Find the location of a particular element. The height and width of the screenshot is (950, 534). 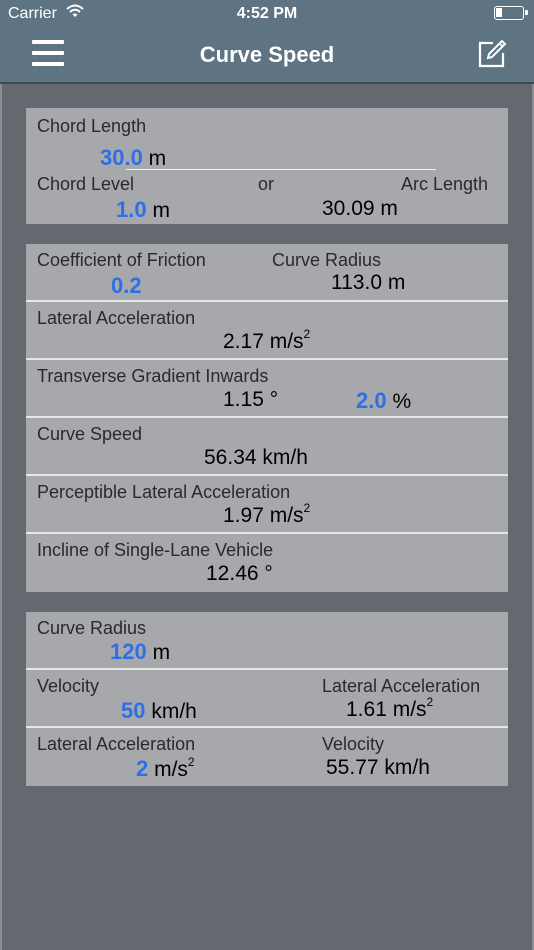

gradient-percent-input: 2.0 is located at coordinates (371, 400).